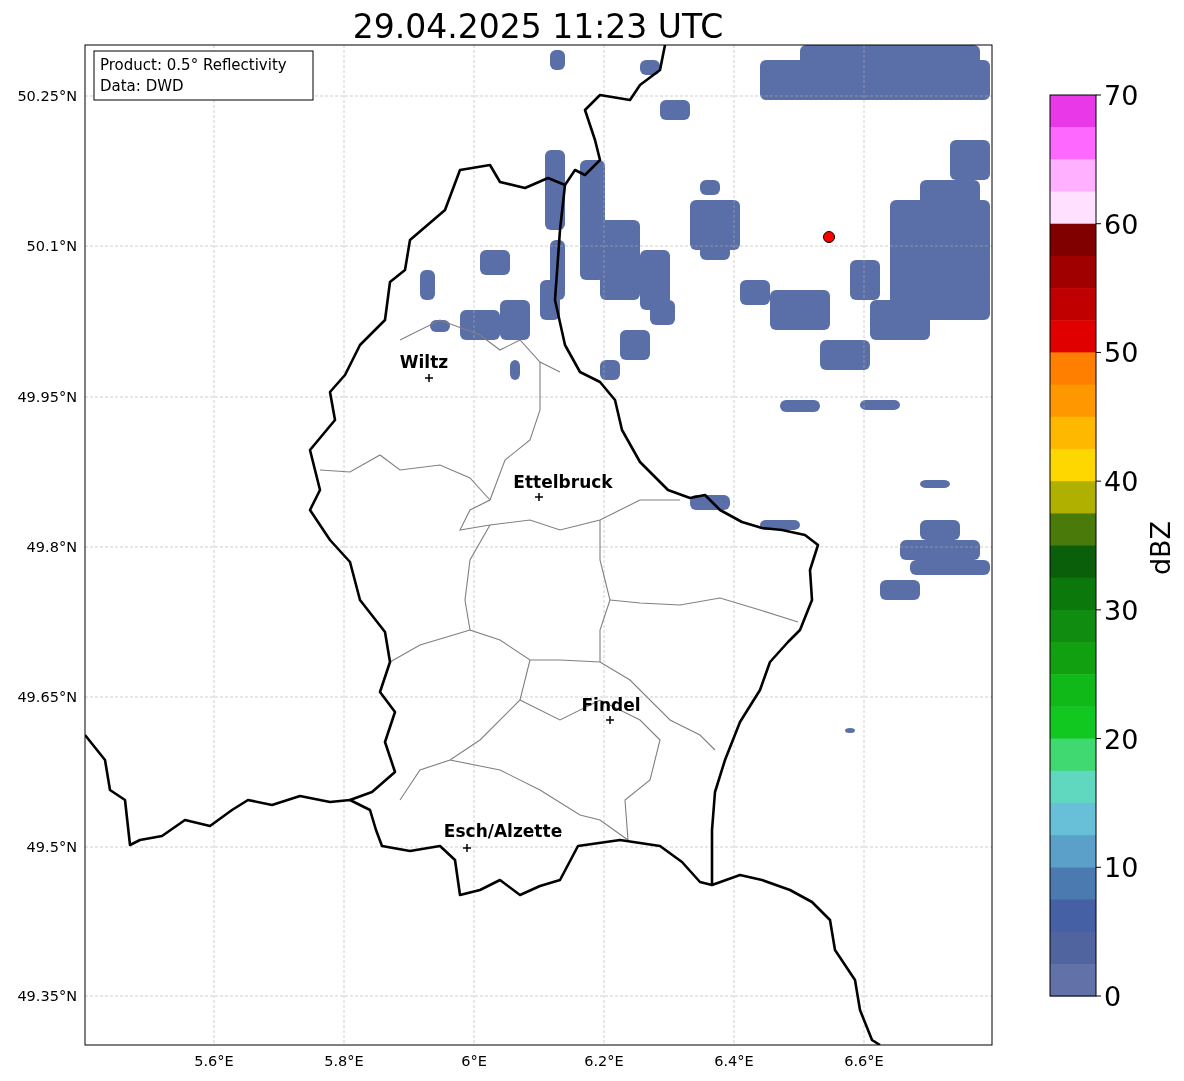 The height and width of the screenshot is (1081, 1184). Describe the element at coordinates (538, 26) in the screenshot. I see `chart-title: 29.04.2025 11:23 UTC` at that location.